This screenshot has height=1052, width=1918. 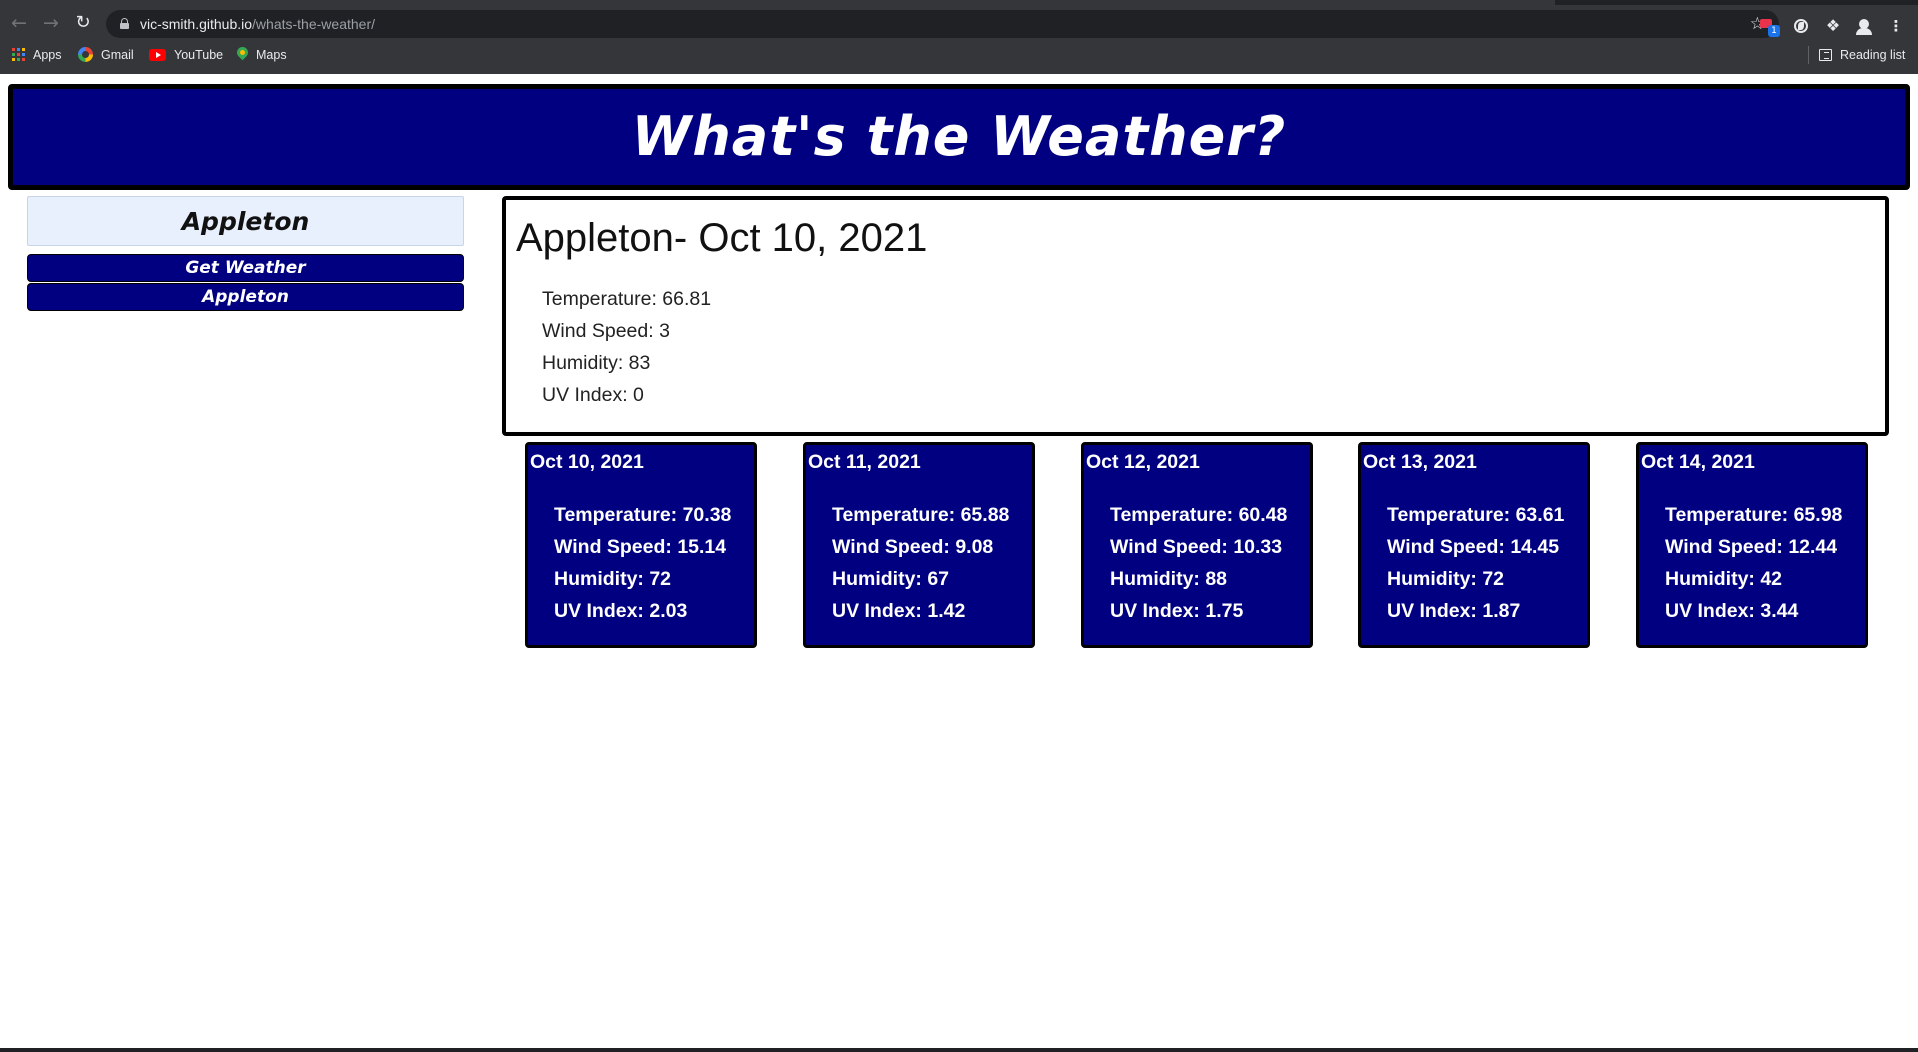 I want to click on bookmark-maps: Maps, so click(x=262, y=55).